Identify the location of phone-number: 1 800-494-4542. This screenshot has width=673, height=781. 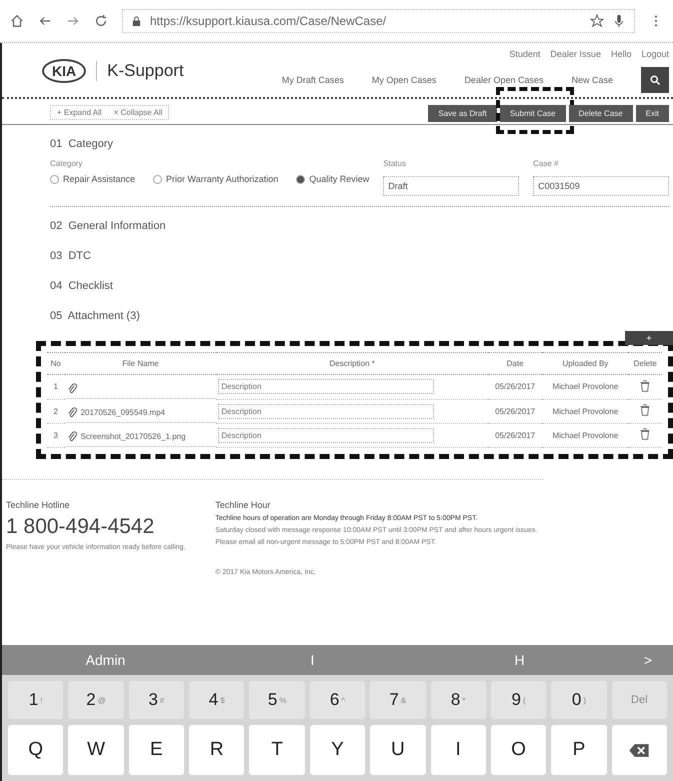
(96, 526).